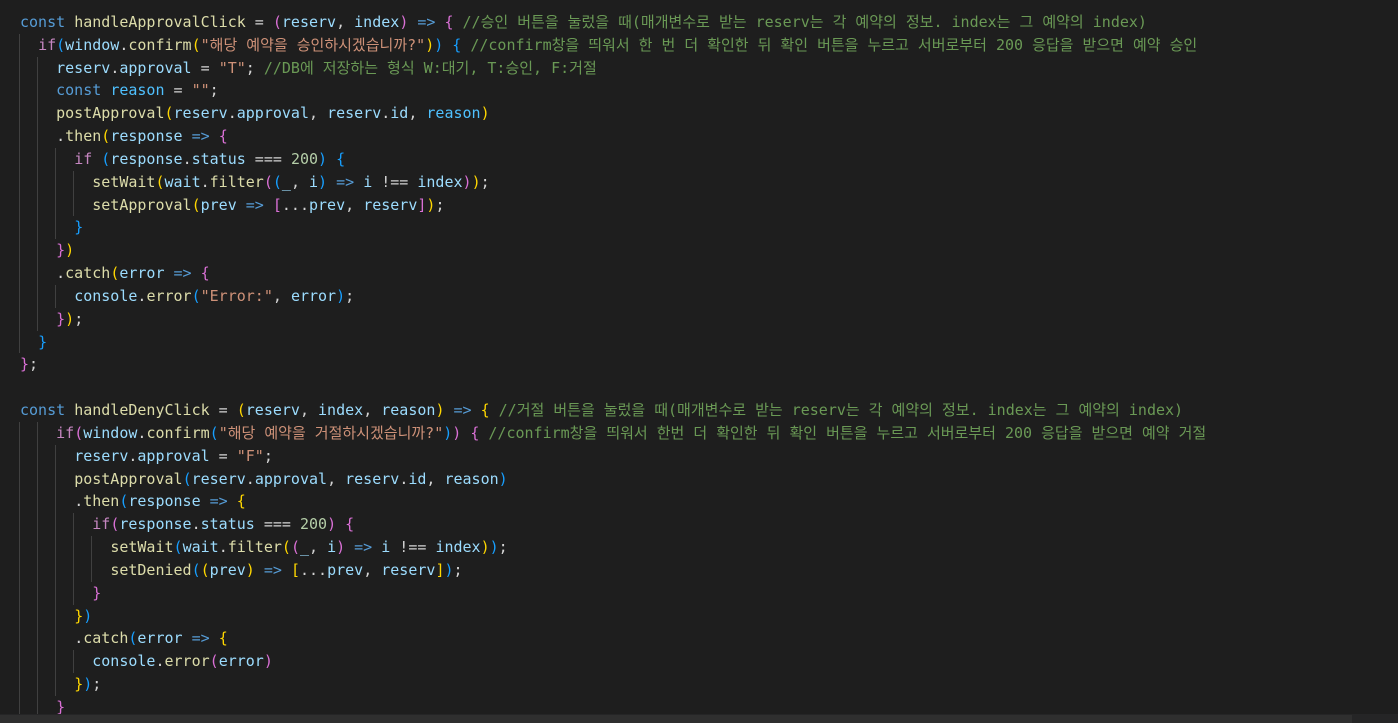 Image resolution: width=1398 pixels, height=723 pixels. I want to click on token-str: "F", so click(250, 455).